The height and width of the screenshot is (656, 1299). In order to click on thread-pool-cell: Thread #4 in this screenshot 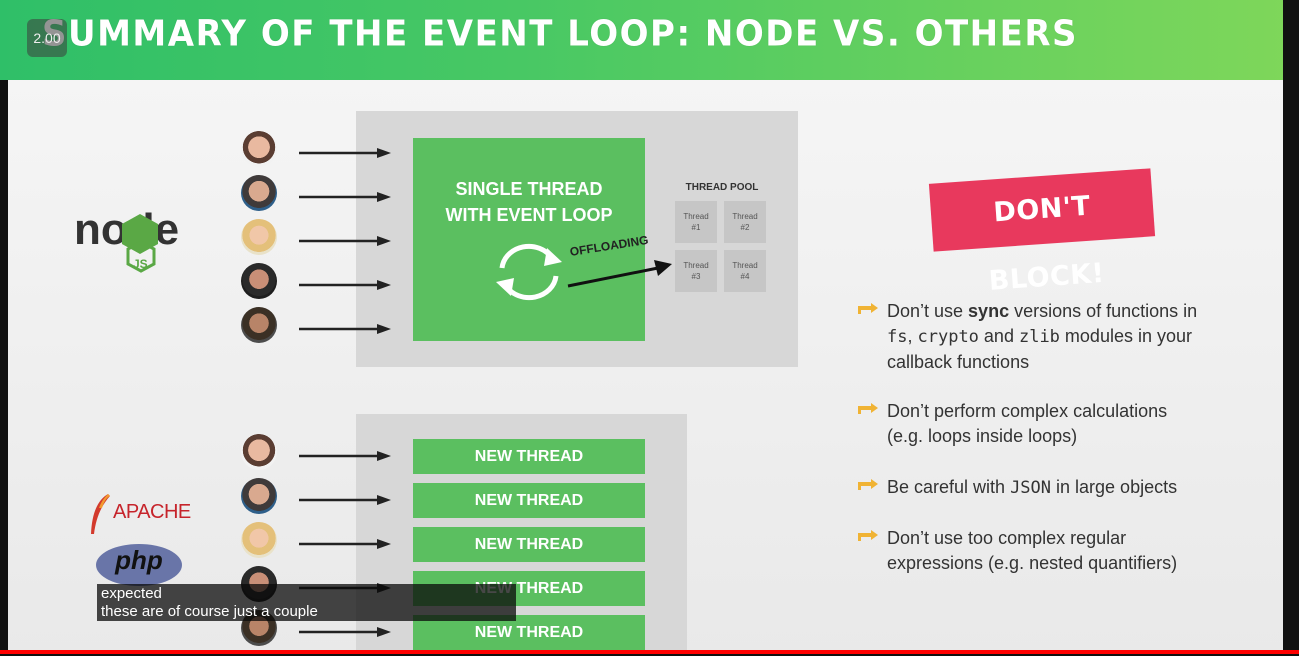, I will do `click(745, 271)`.